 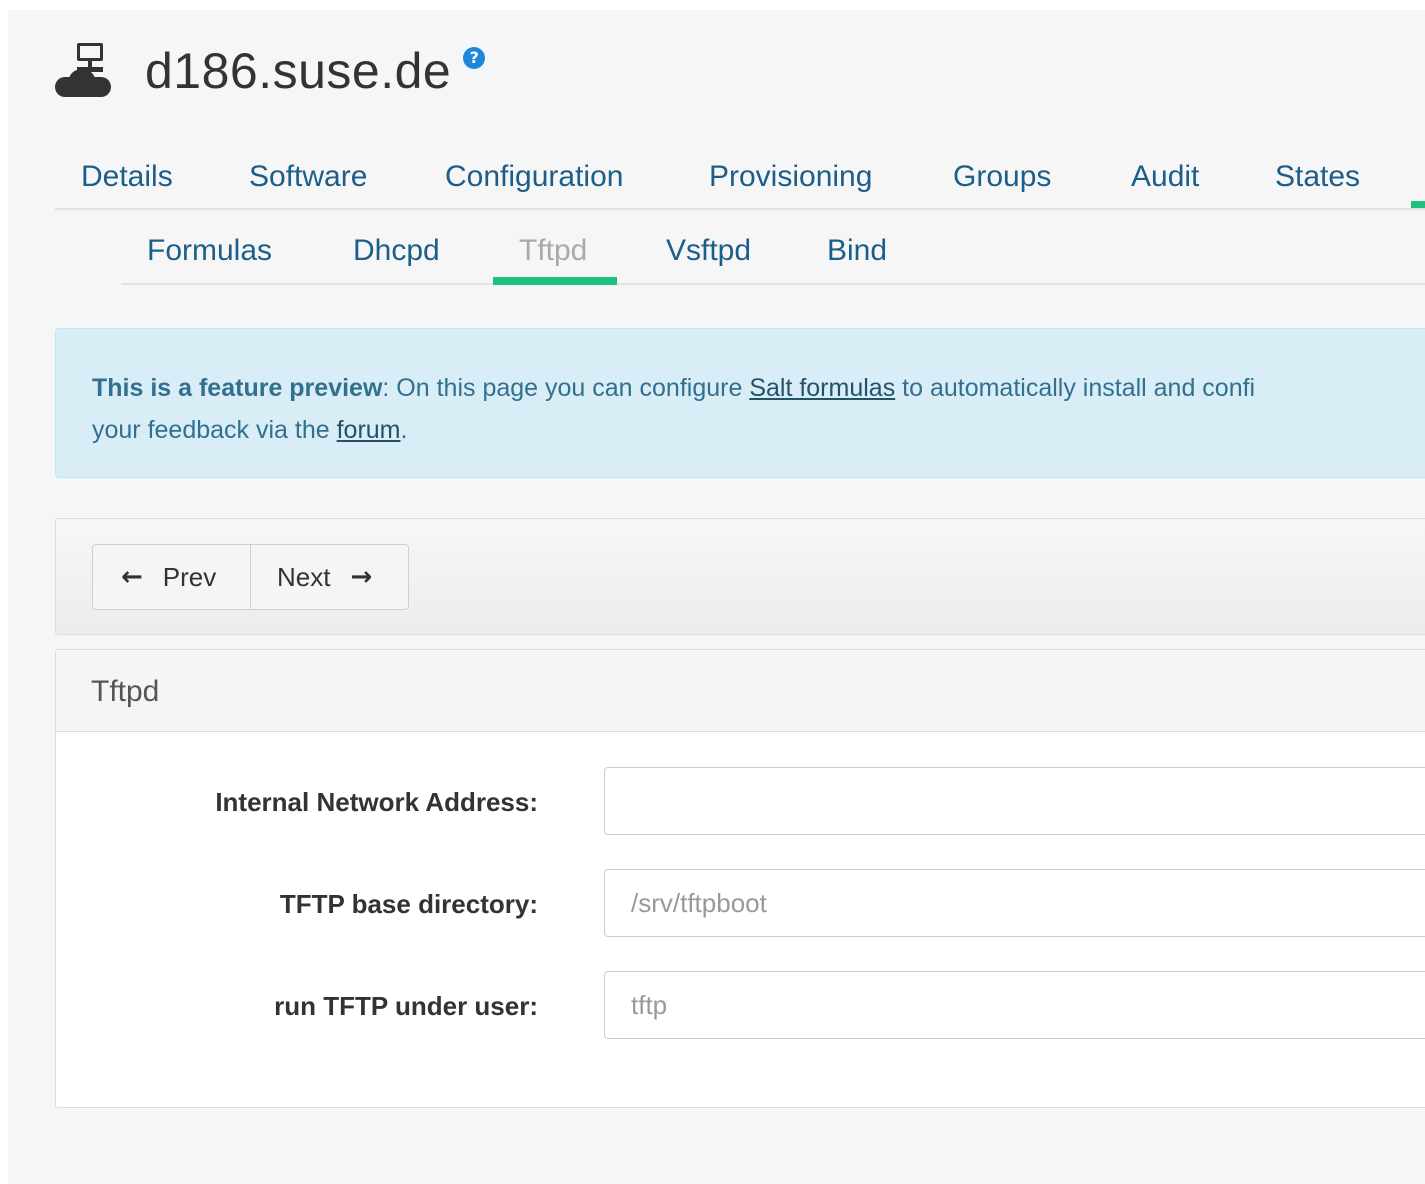 What do you see at coordinates (84, 71) in the screenshot?
I see `server-cloud-icon` at bounding box center [84, 71].